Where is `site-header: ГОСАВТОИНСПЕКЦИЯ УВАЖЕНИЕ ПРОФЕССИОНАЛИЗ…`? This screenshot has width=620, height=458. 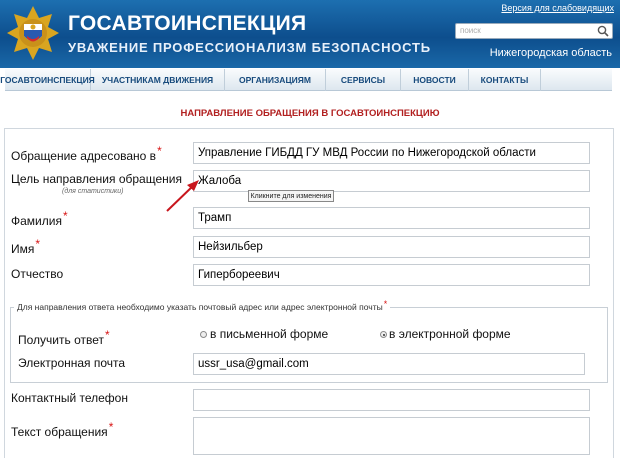 site-header: ГОСАВТОИНСПЕКЦИЯ УВАЖЕНИЕ ПРОФЕССИОНАЛИЗ… is located at coordinates (310, 34).